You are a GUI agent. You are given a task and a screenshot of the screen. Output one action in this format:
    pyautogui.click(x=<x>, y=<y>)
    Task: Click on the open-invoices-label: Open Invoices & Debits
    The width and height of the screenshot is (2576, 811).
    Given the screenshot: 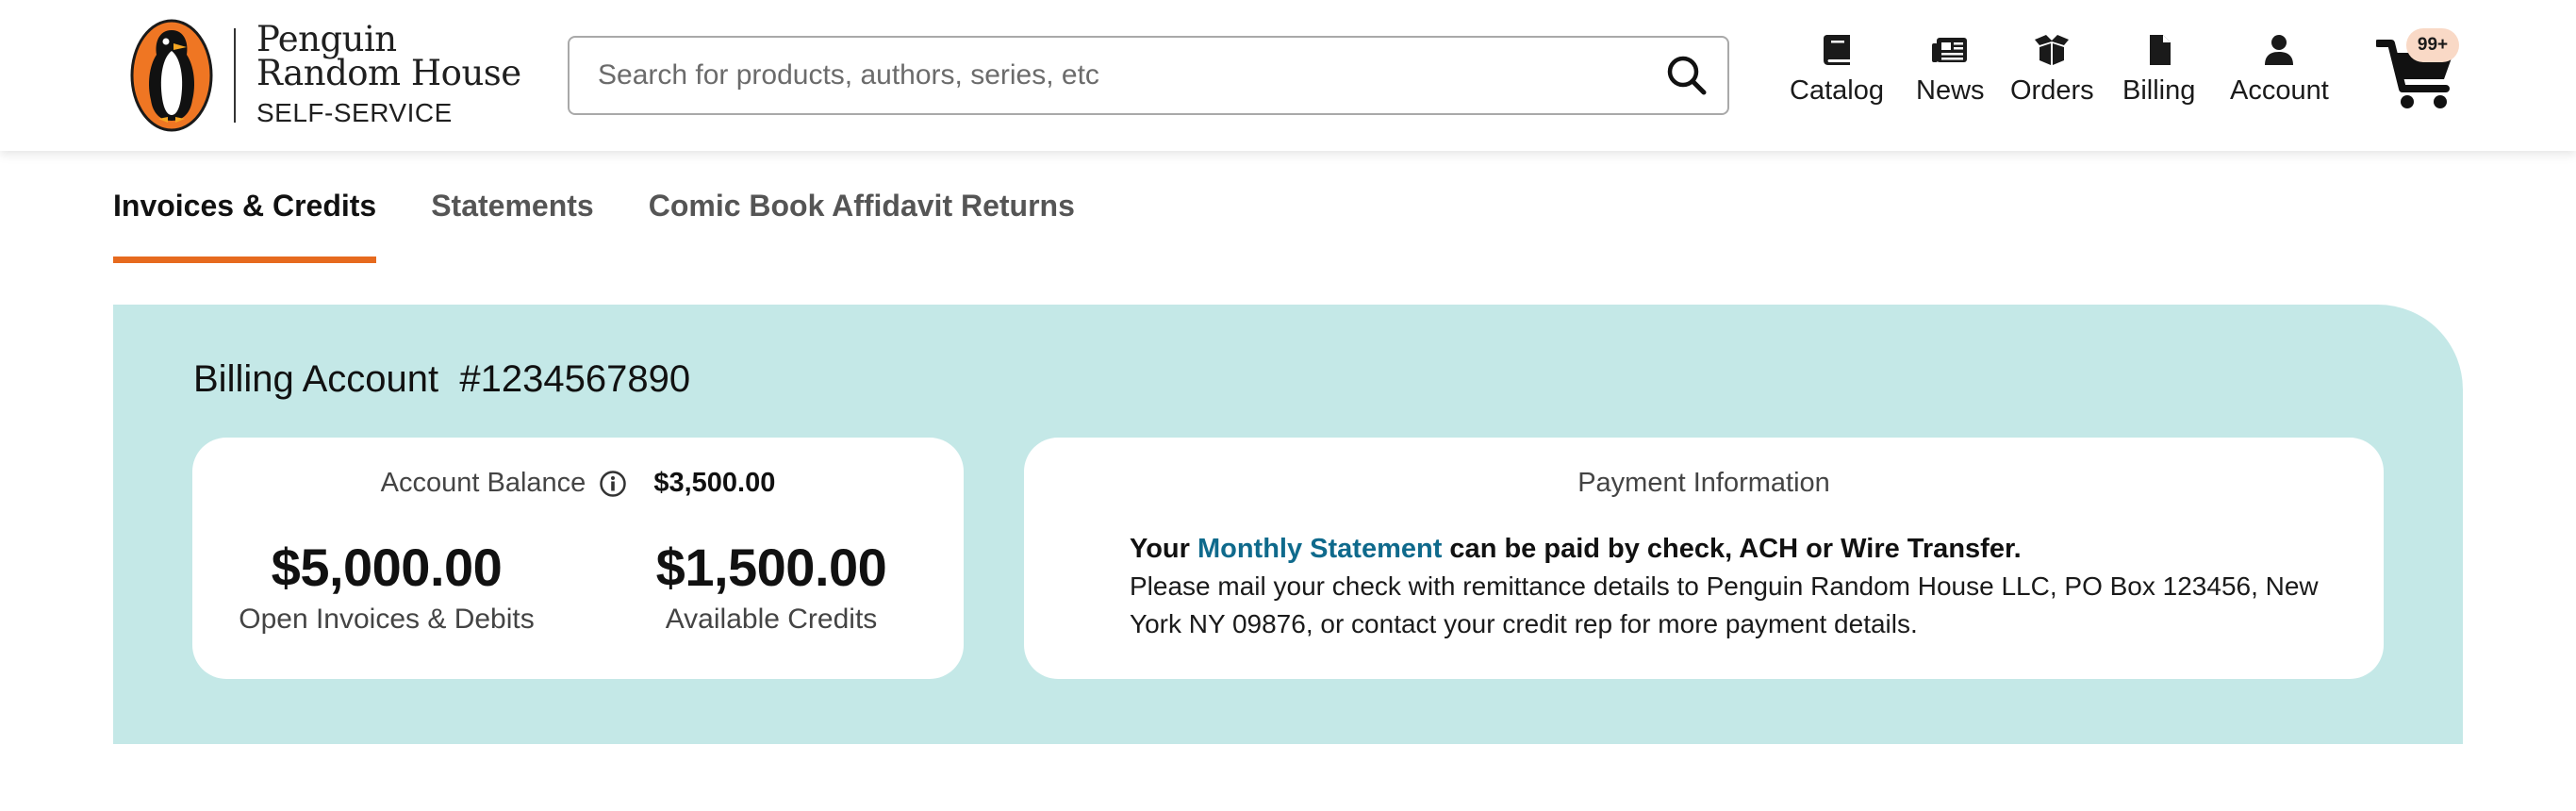 What is the action you would take?
    pyautogui.click(x=387, y=619)
    